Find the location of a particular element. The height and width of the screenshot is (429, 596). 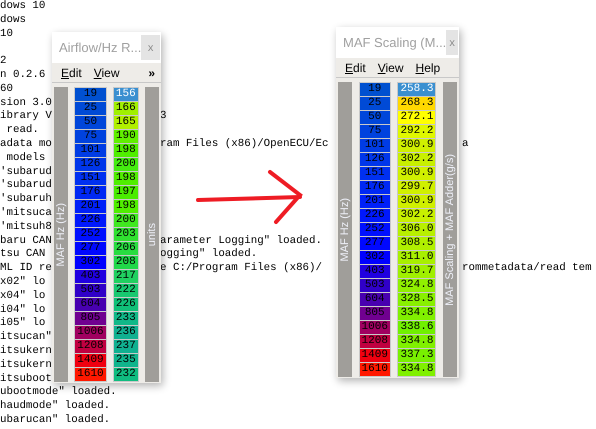

log-text: read. is located at coordinates (22, 130).